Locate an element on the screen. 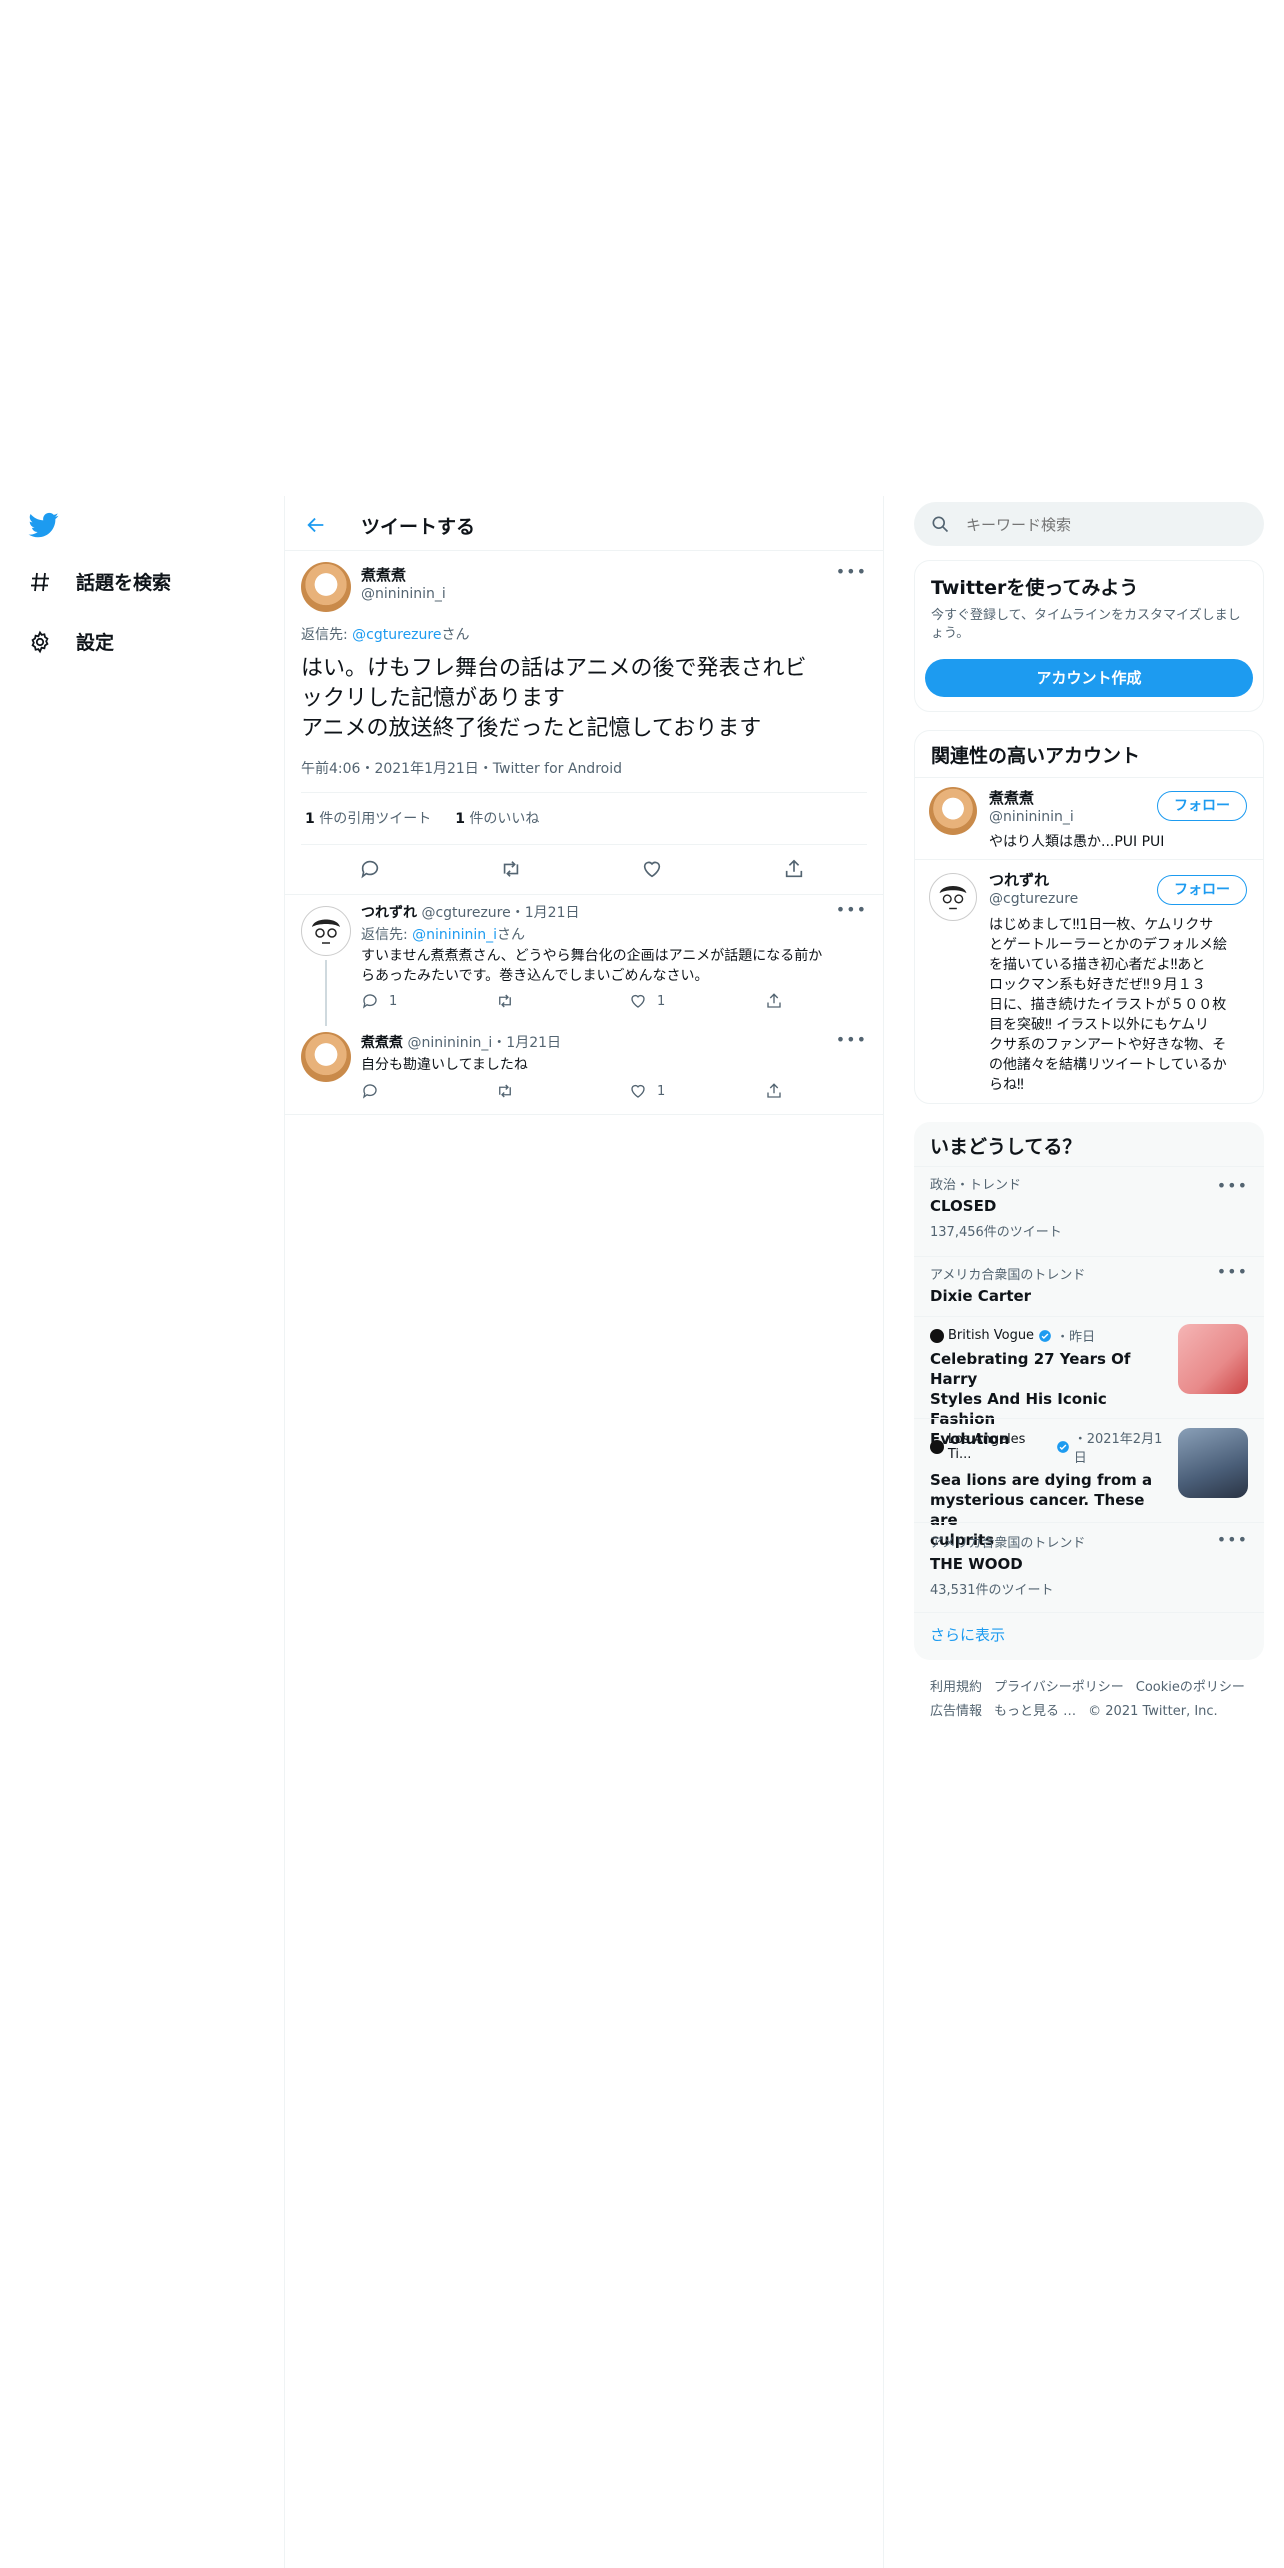 This screenshot has height=2568, width=1284. footer-link-privacy: プライバシーポリシー is located at coordinates (1059, 1688).